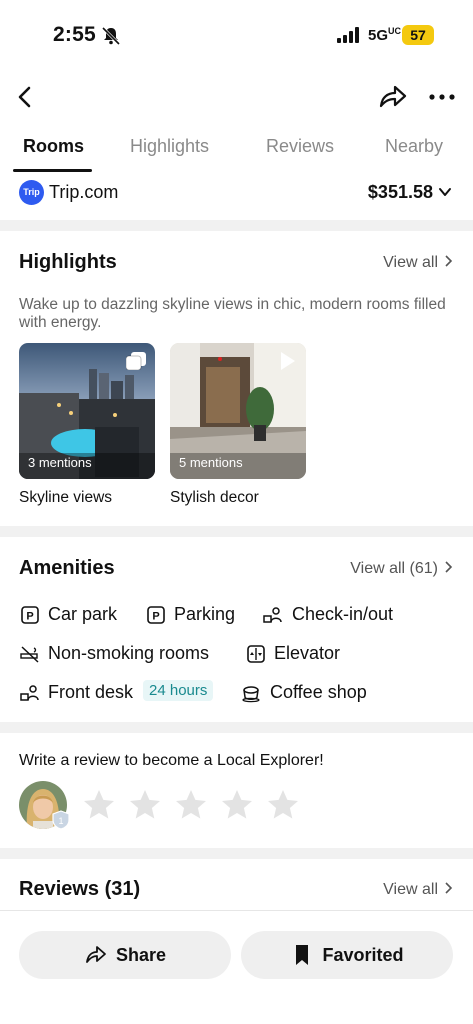 The height and width of the screenshot is (1024, 473). What do you see at coordinates (60, 462) in the screenshot?
I see `mentions-count: 3 mentions` at bounding box center [60, 462].